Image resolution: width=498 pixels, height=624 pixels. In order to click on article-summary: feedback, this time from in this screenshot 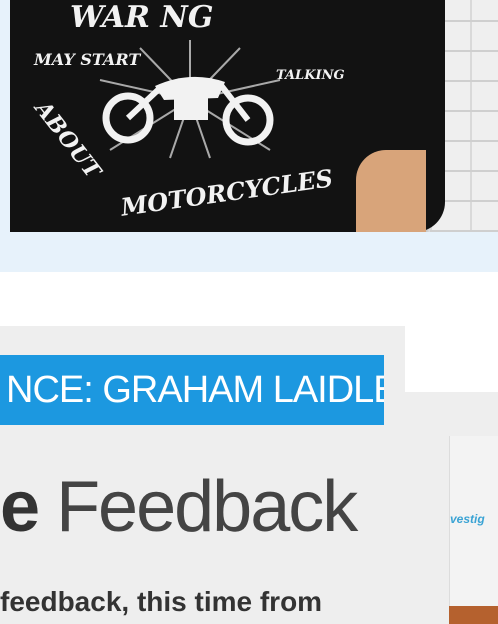, I will do `click(161, 601)`.